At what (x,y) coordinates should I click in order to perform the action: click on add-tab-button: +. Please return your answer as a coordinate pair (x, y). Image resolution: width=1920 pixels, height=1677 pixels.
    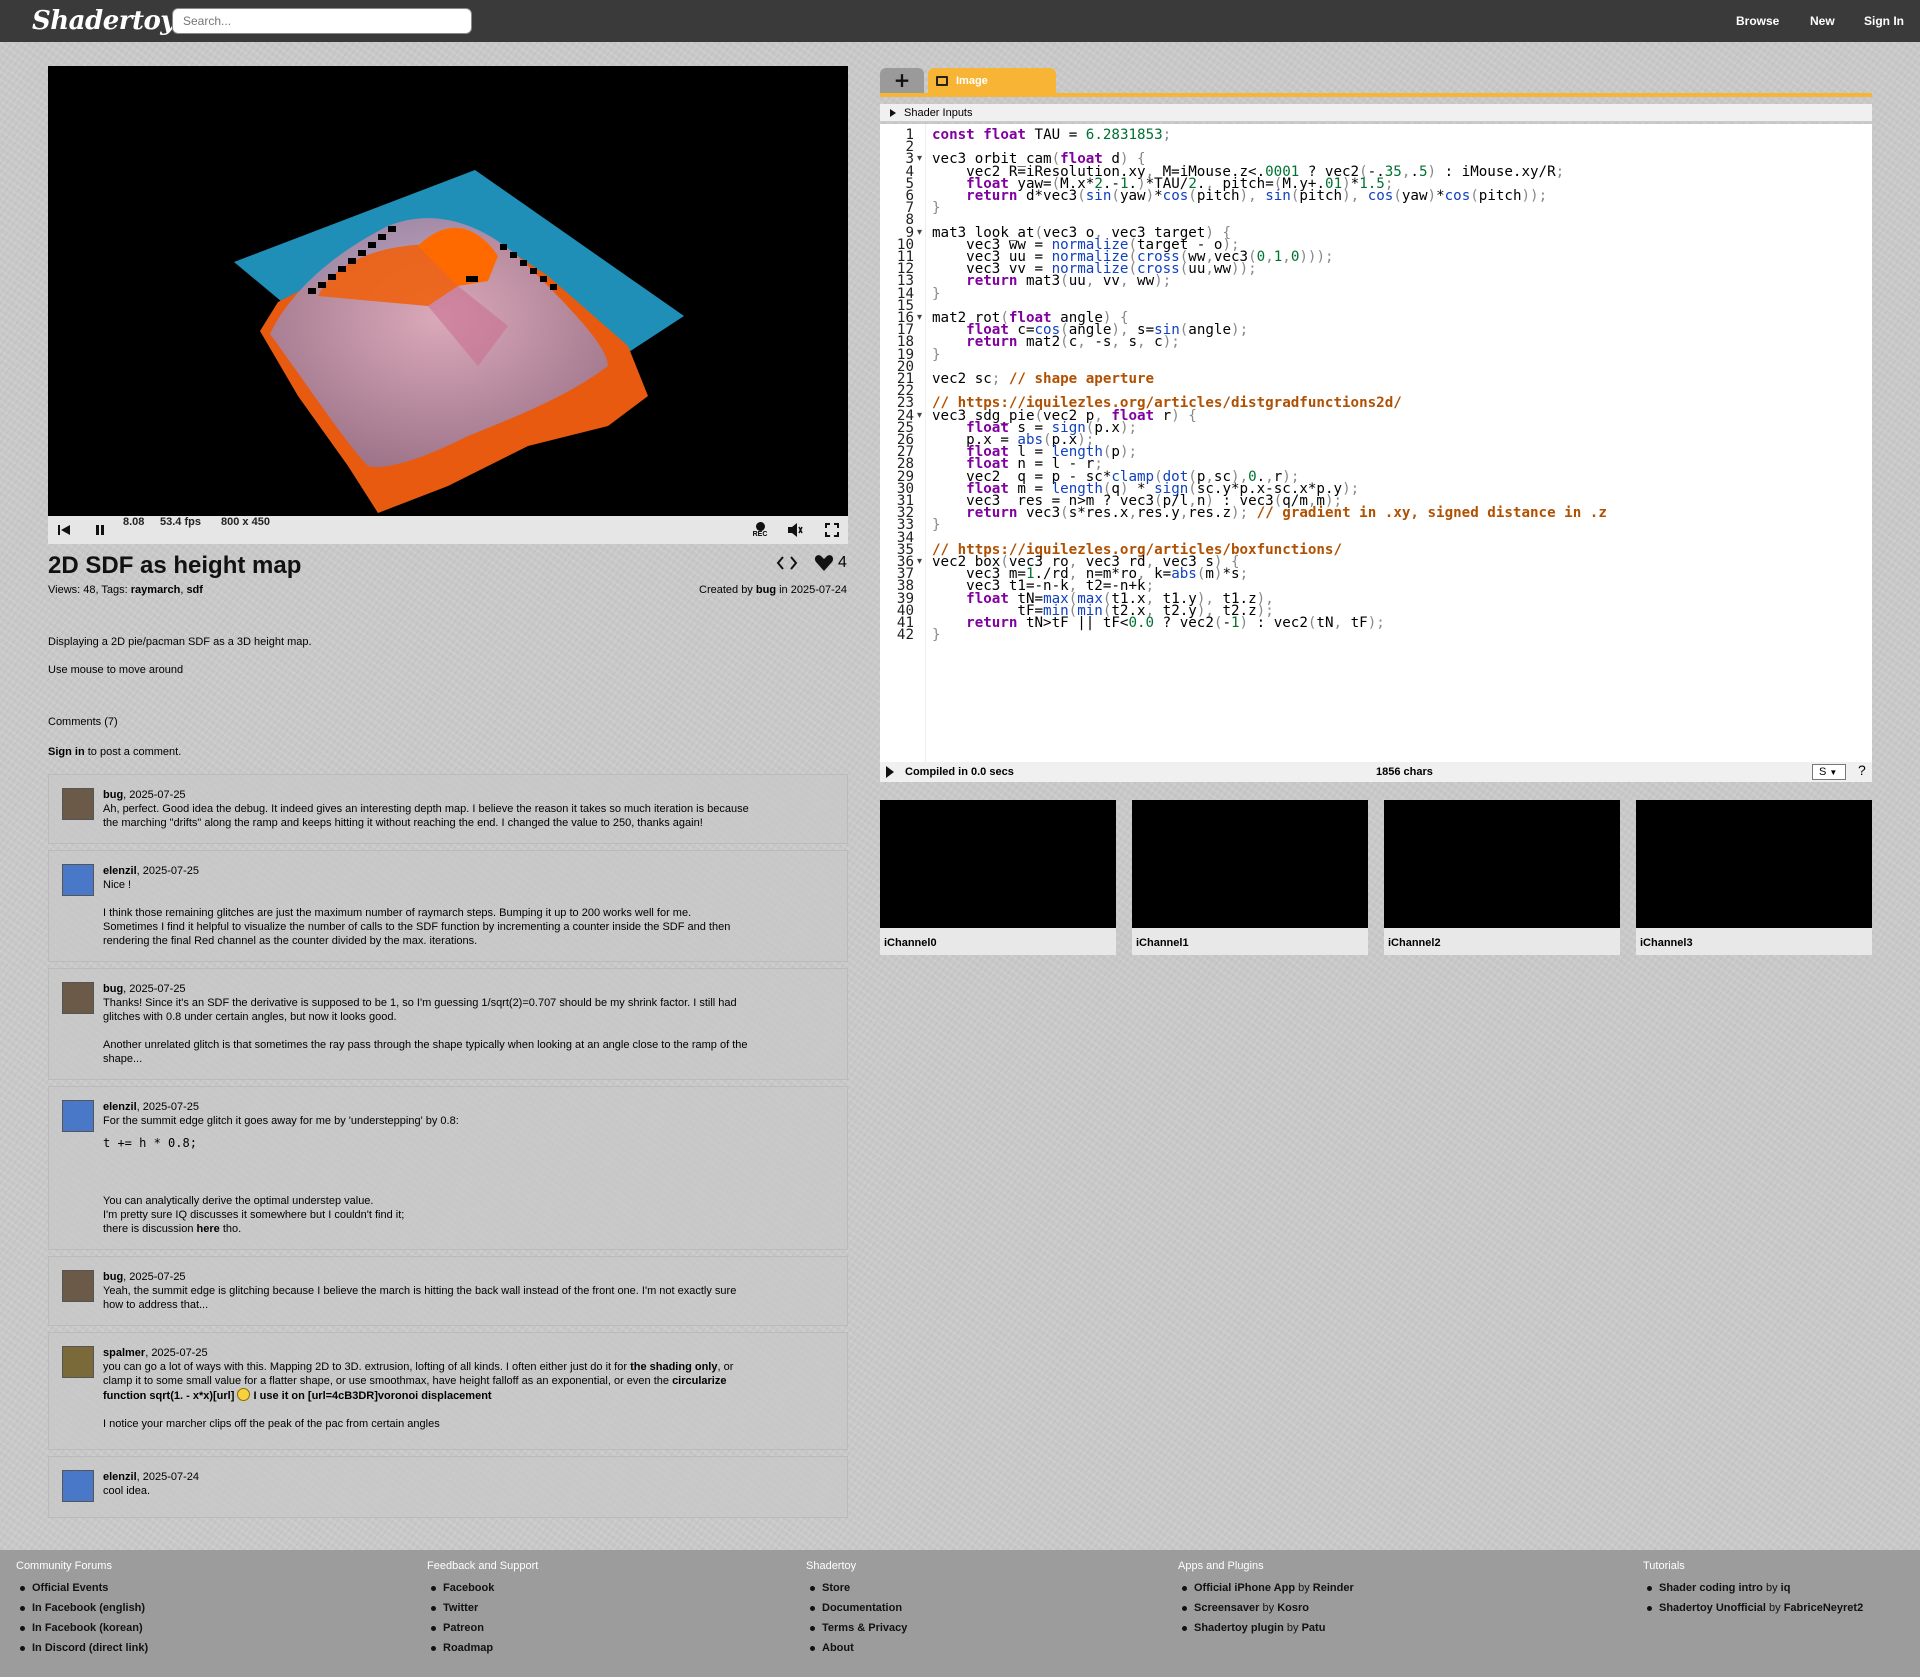
    Looking at the image, I should click on (902, 81).